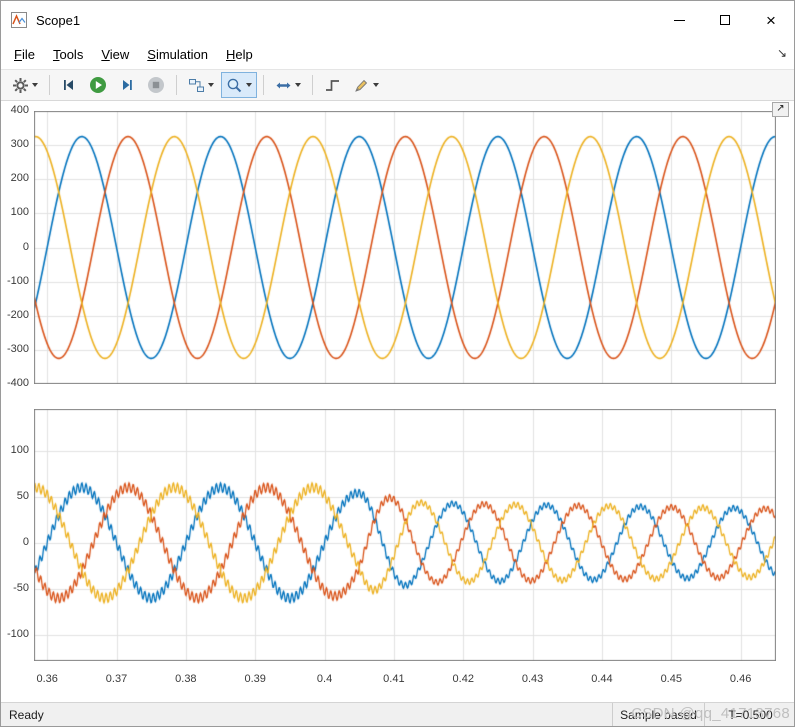 The width and height of the screenshot is (795, 727). I want to click on run-button, so click(98, 85).